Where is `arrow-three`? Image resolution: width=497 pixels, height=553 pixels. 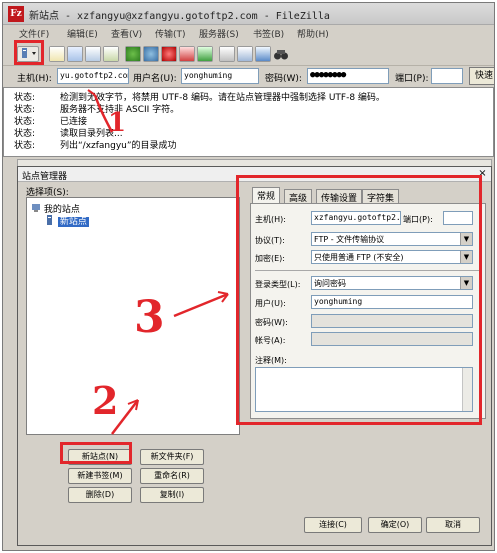 arrow-three is located at coordinates (201, 305).